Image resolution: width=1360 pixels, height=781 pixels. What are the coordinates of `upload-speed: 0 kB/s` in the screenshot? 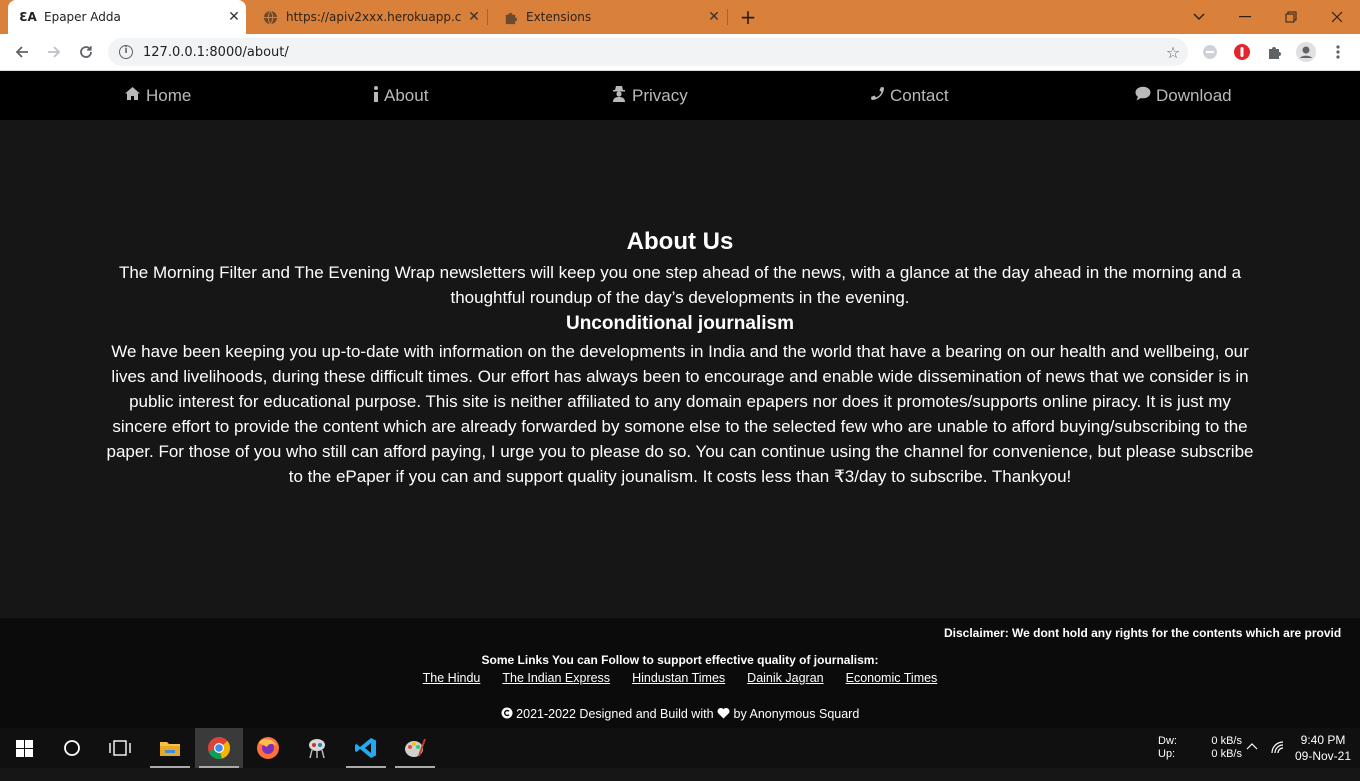 It's located at (1226, 754).